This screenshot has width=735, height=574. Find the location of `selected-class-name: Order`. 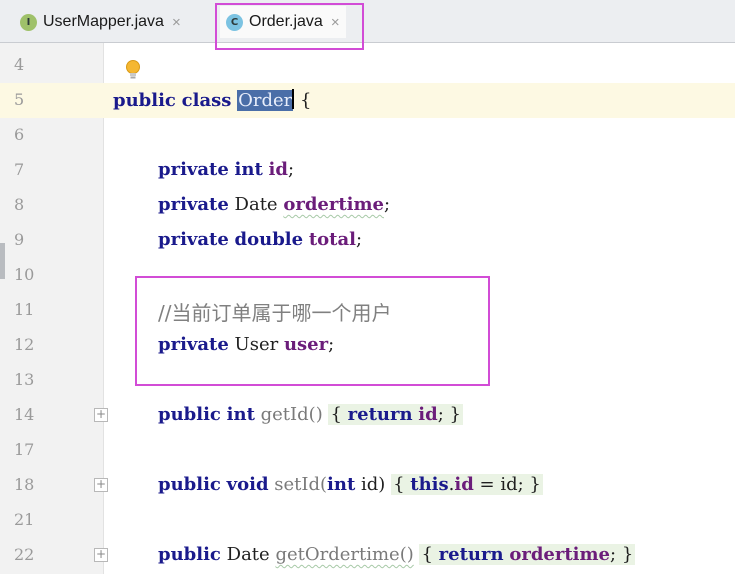

selected-class-name: Order is located at coordinates (265, 100).